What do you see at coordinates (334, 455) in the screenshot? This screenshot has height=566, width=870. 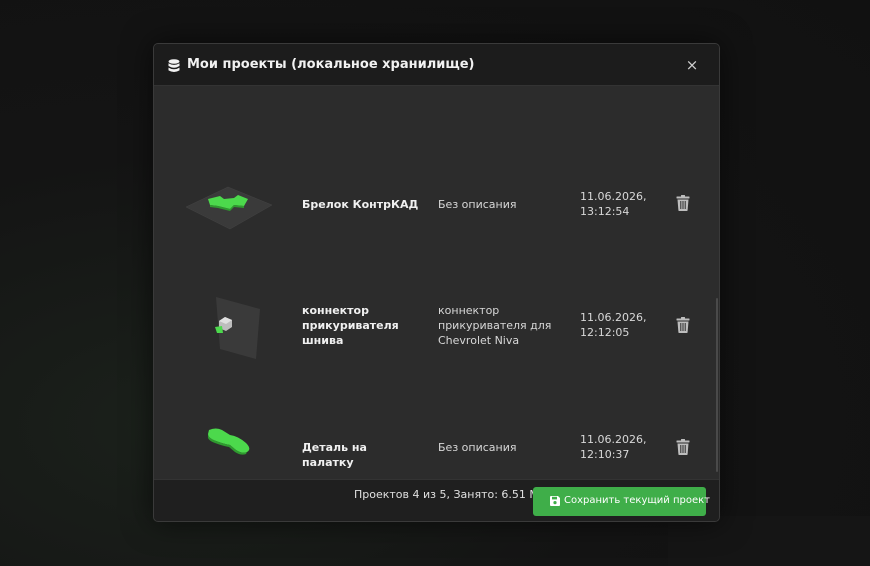 I see `project-name: Деталь на палатку` at bounding box center [334, 455].